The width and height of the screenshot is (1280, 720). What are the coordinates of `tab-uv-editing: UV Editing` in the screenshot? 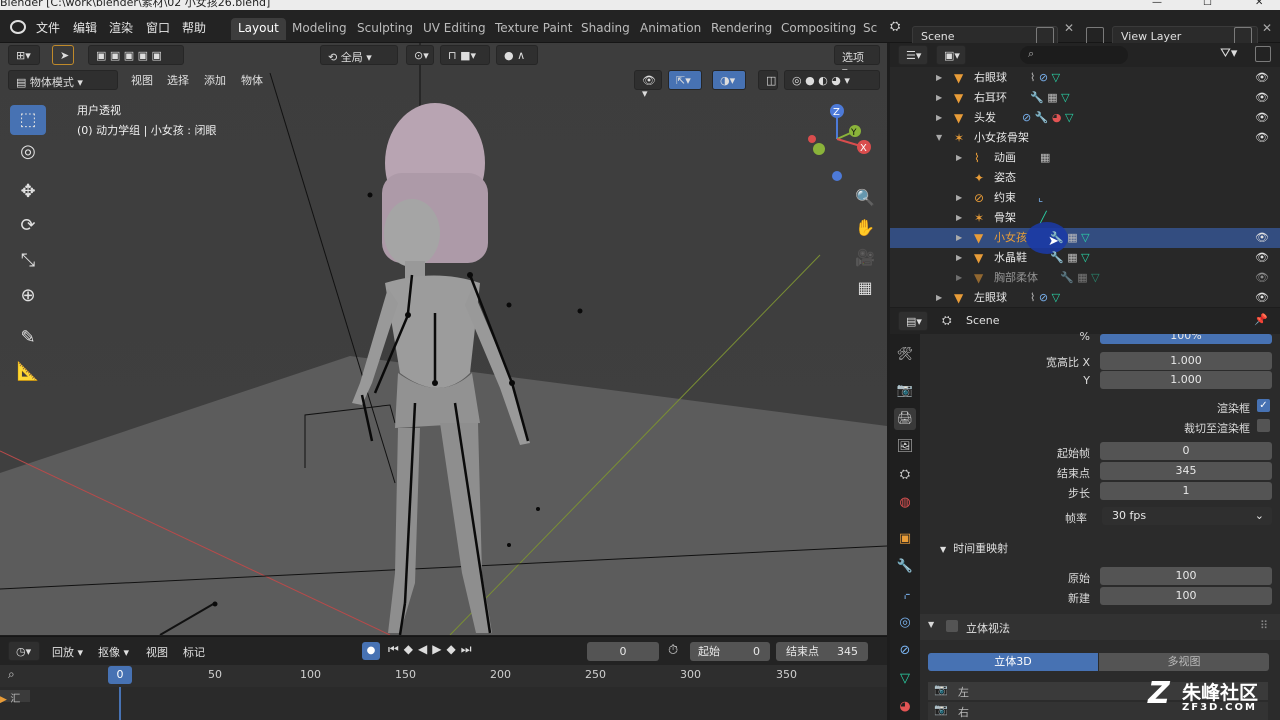 It's located at (454, 29).